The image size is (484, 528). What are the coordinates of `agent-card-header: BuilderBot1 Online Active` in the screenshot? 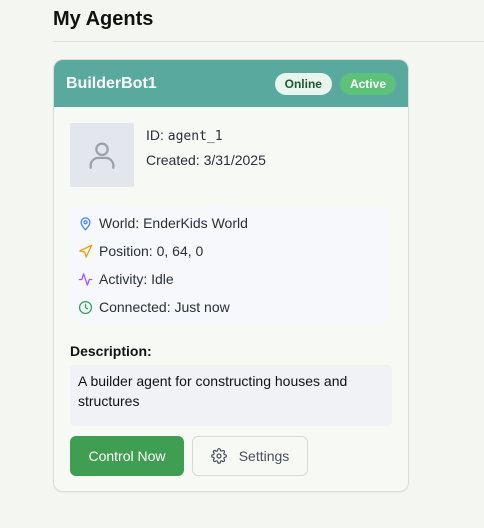 It's located at (231, 83).